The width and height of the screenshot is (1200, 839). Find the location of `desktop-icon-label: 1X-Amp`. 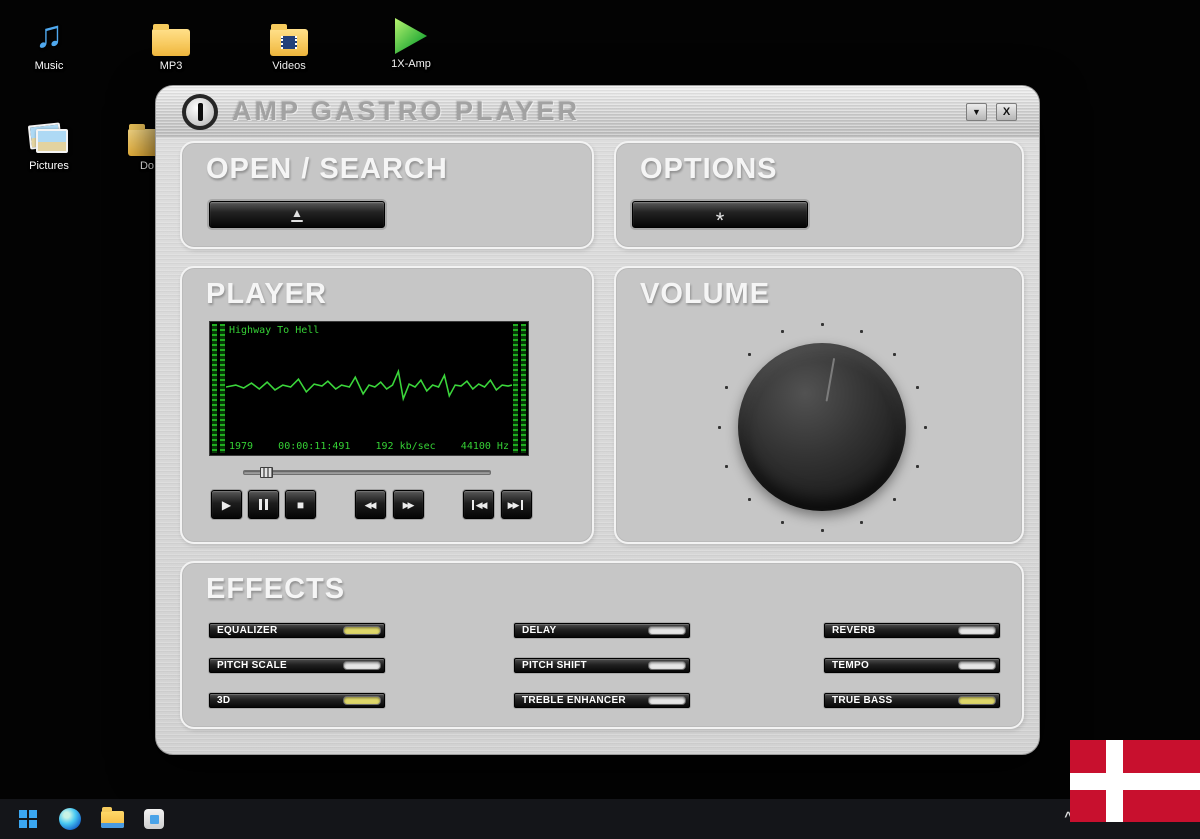

desktop-icon-label: 1X-Amp is located at coordinates (411, 64).